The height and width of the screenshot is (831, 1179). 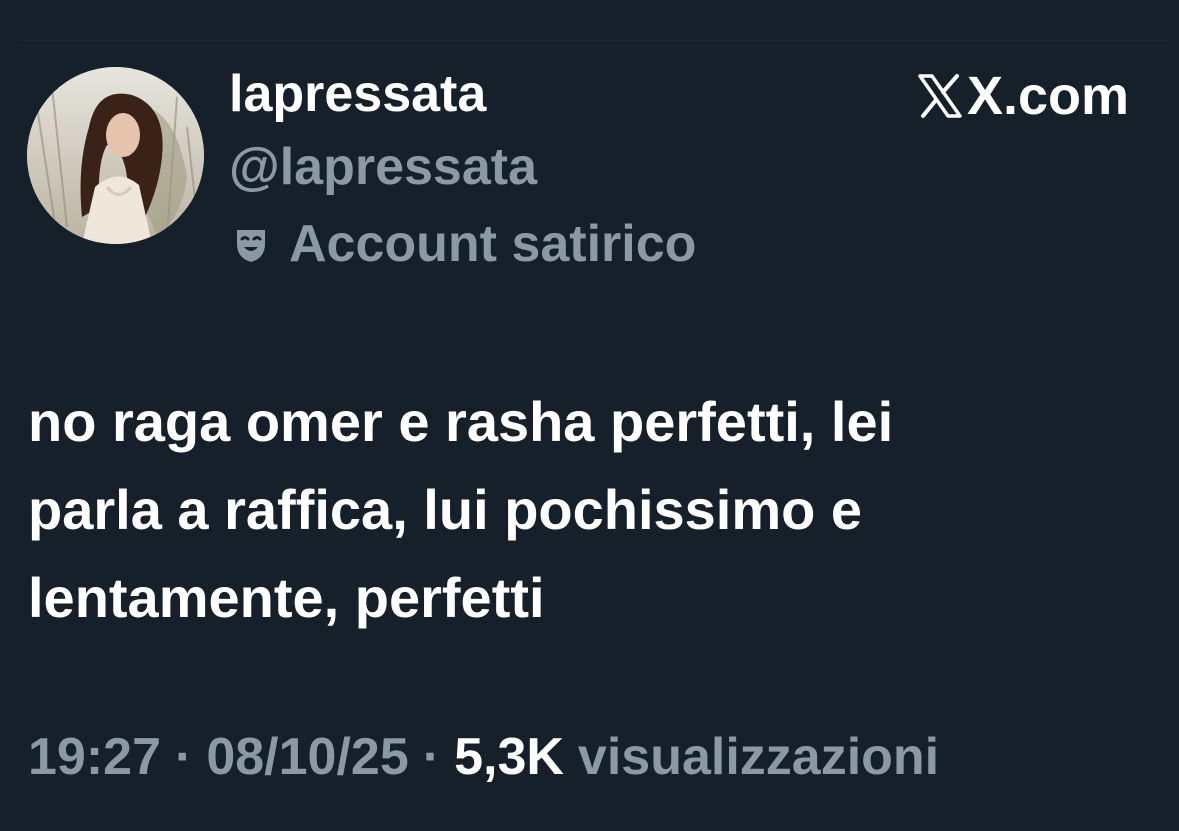 What do you see at coordinates (383, 167) in the screenshot?
I see `user-handle: @lapressata` at bounding box center [383, 167].